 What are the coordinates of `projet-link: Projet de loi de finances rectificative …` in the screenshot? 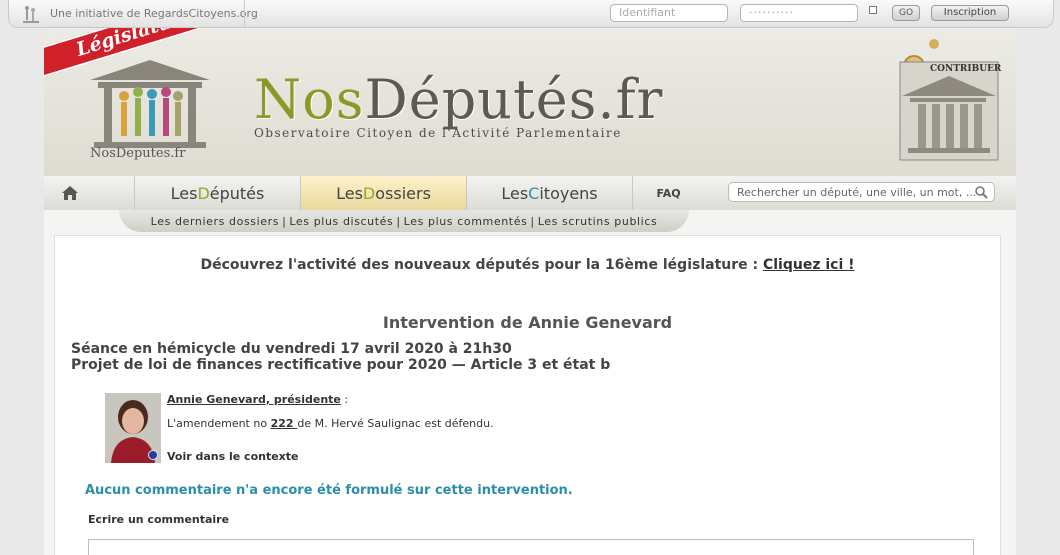 It's located at (340, 365).